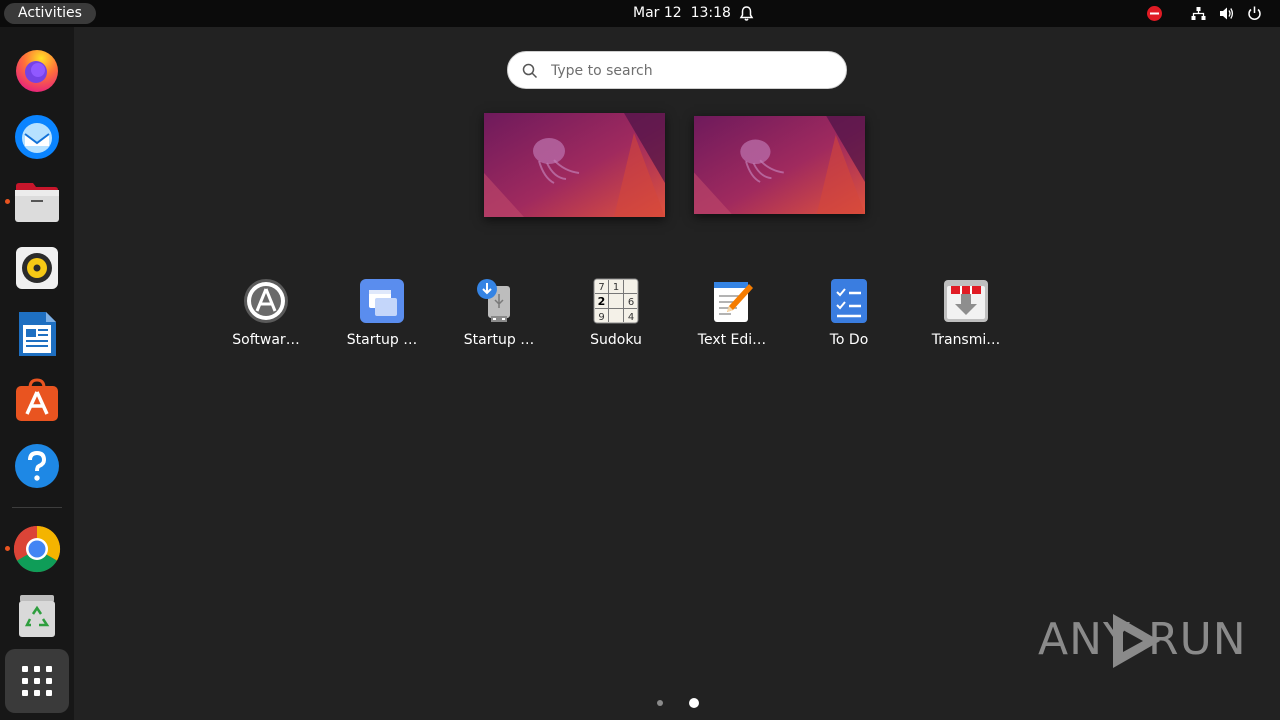 Image resolution: width=1280 pixels, height=720 pixels. I want to click on startup-disk-creator-icon, so click(493, 300).